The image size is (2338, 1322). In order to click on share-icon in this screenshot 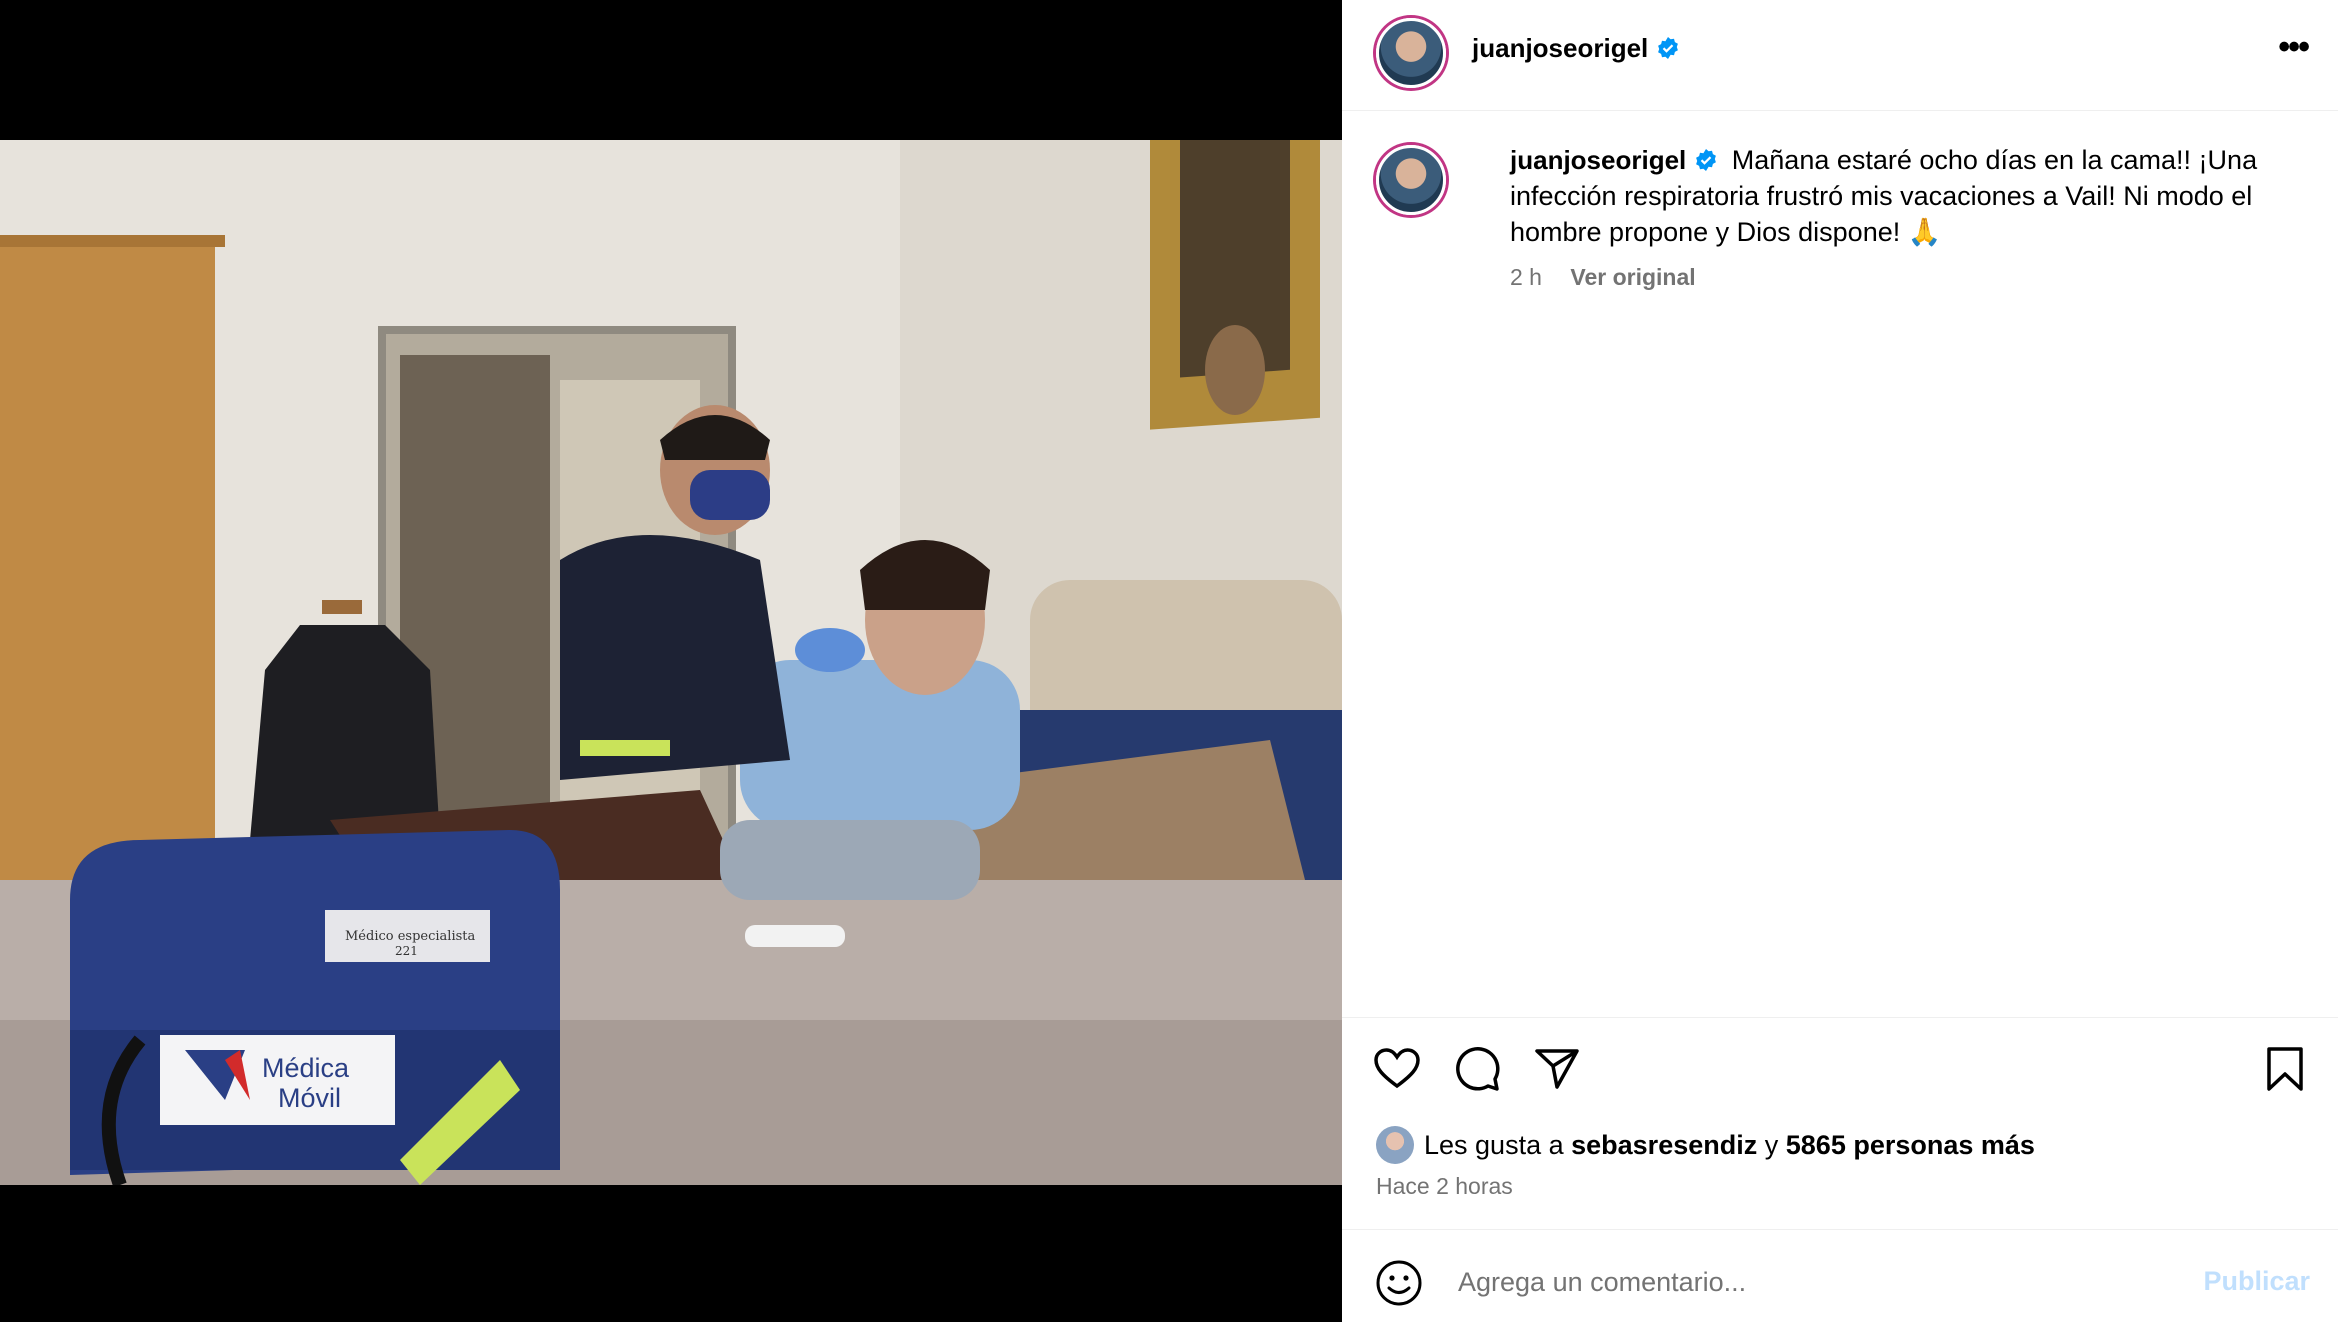, I will do `click(1557, 1069)`.